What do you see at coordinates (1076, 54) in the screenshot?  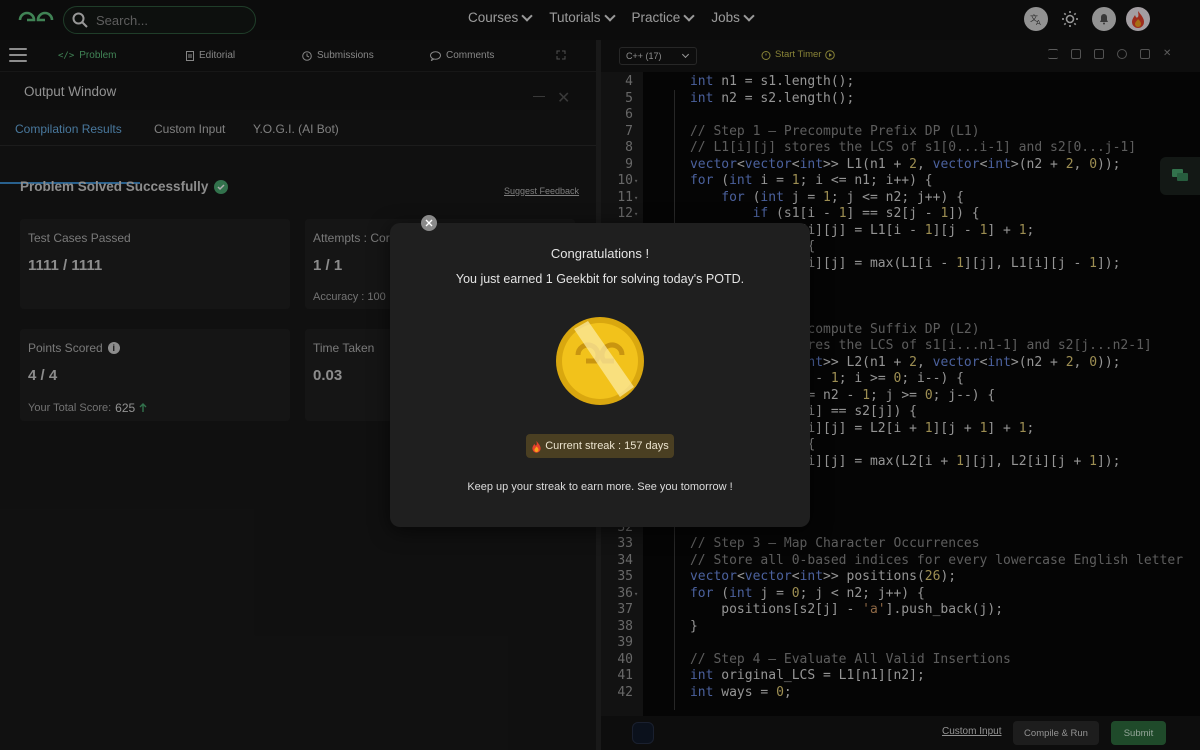 I see `copy-icon` at bounding box center [1076, 54].